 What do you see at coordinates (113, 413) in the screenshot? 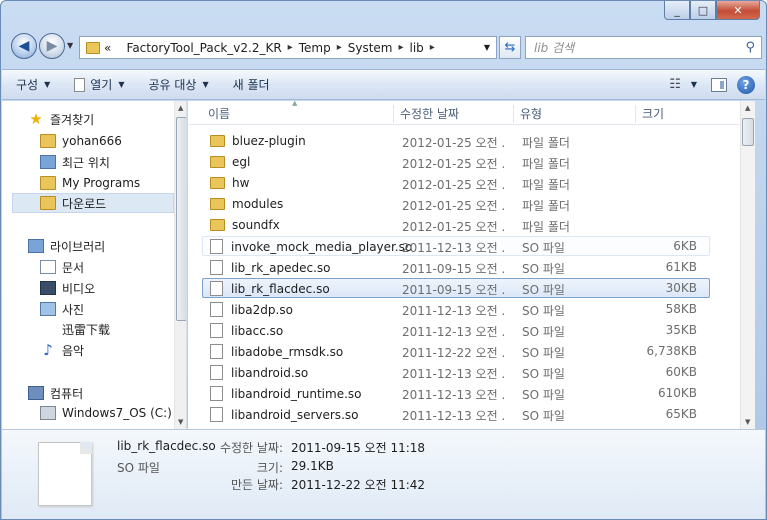
I see `nav-item-drive-c: Windows7_OS (C:)` at bounding box center [113, 413].